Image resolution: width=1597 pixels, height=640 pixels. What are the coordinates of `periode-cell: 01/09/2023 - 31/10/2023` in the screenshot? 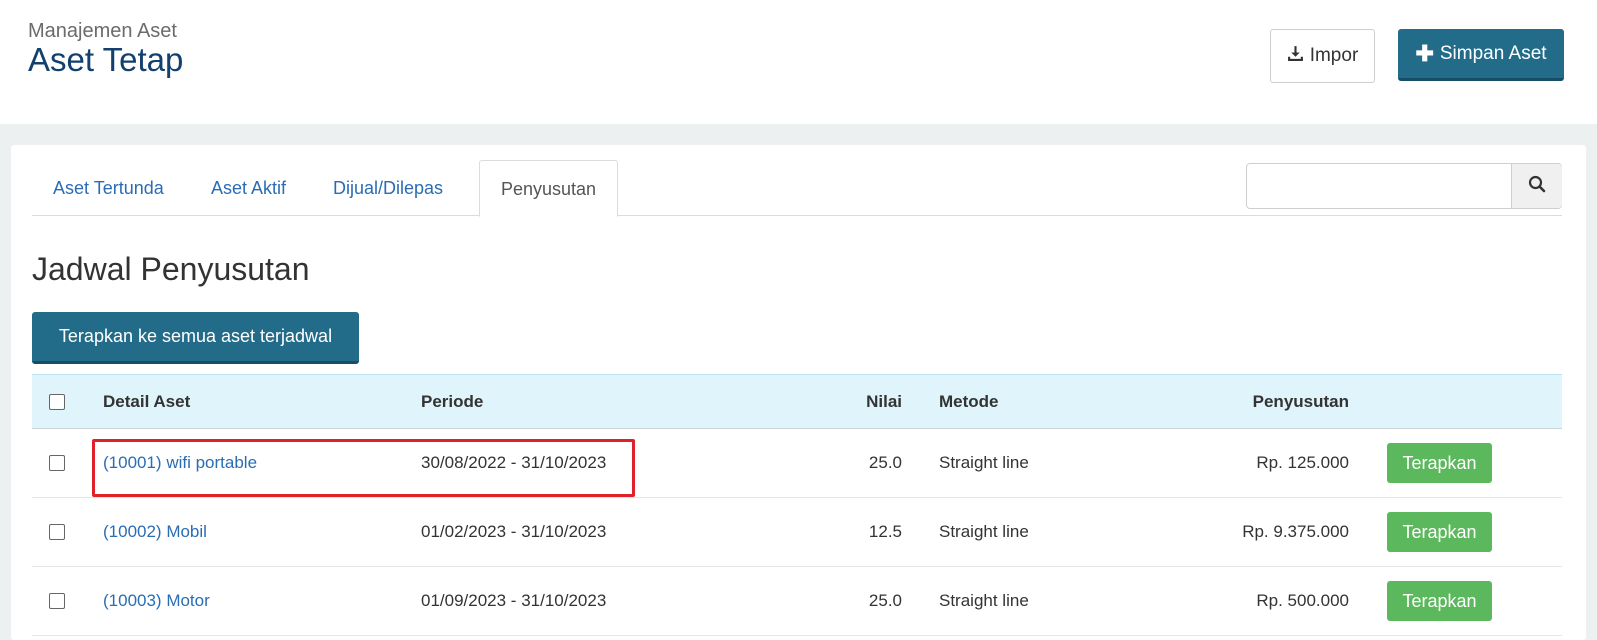 It's located at (514, 600).